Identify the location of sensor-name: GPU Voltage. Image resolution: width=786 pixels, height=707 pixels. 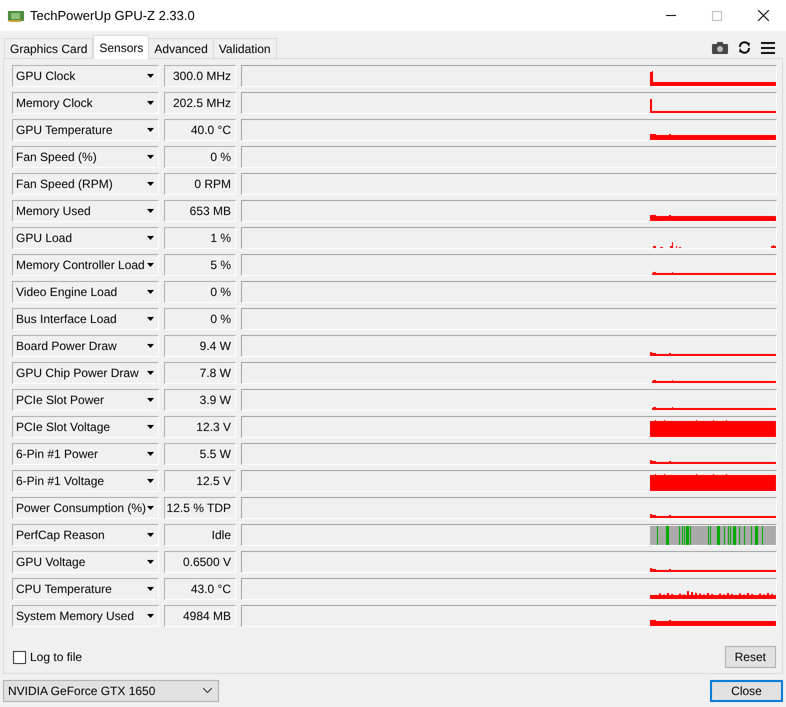
(51, 562).